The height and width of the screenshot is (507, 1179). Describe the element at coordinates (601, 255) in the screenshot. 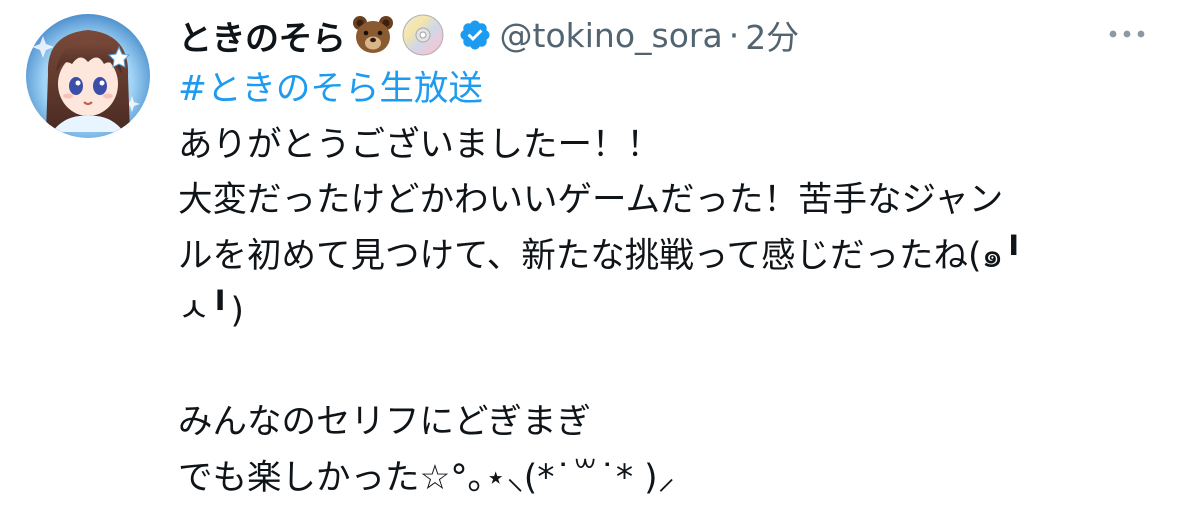

I see `body-line: ルを初めて見つけて、新たな挑戦って感じだったね(๑╹` at that location.